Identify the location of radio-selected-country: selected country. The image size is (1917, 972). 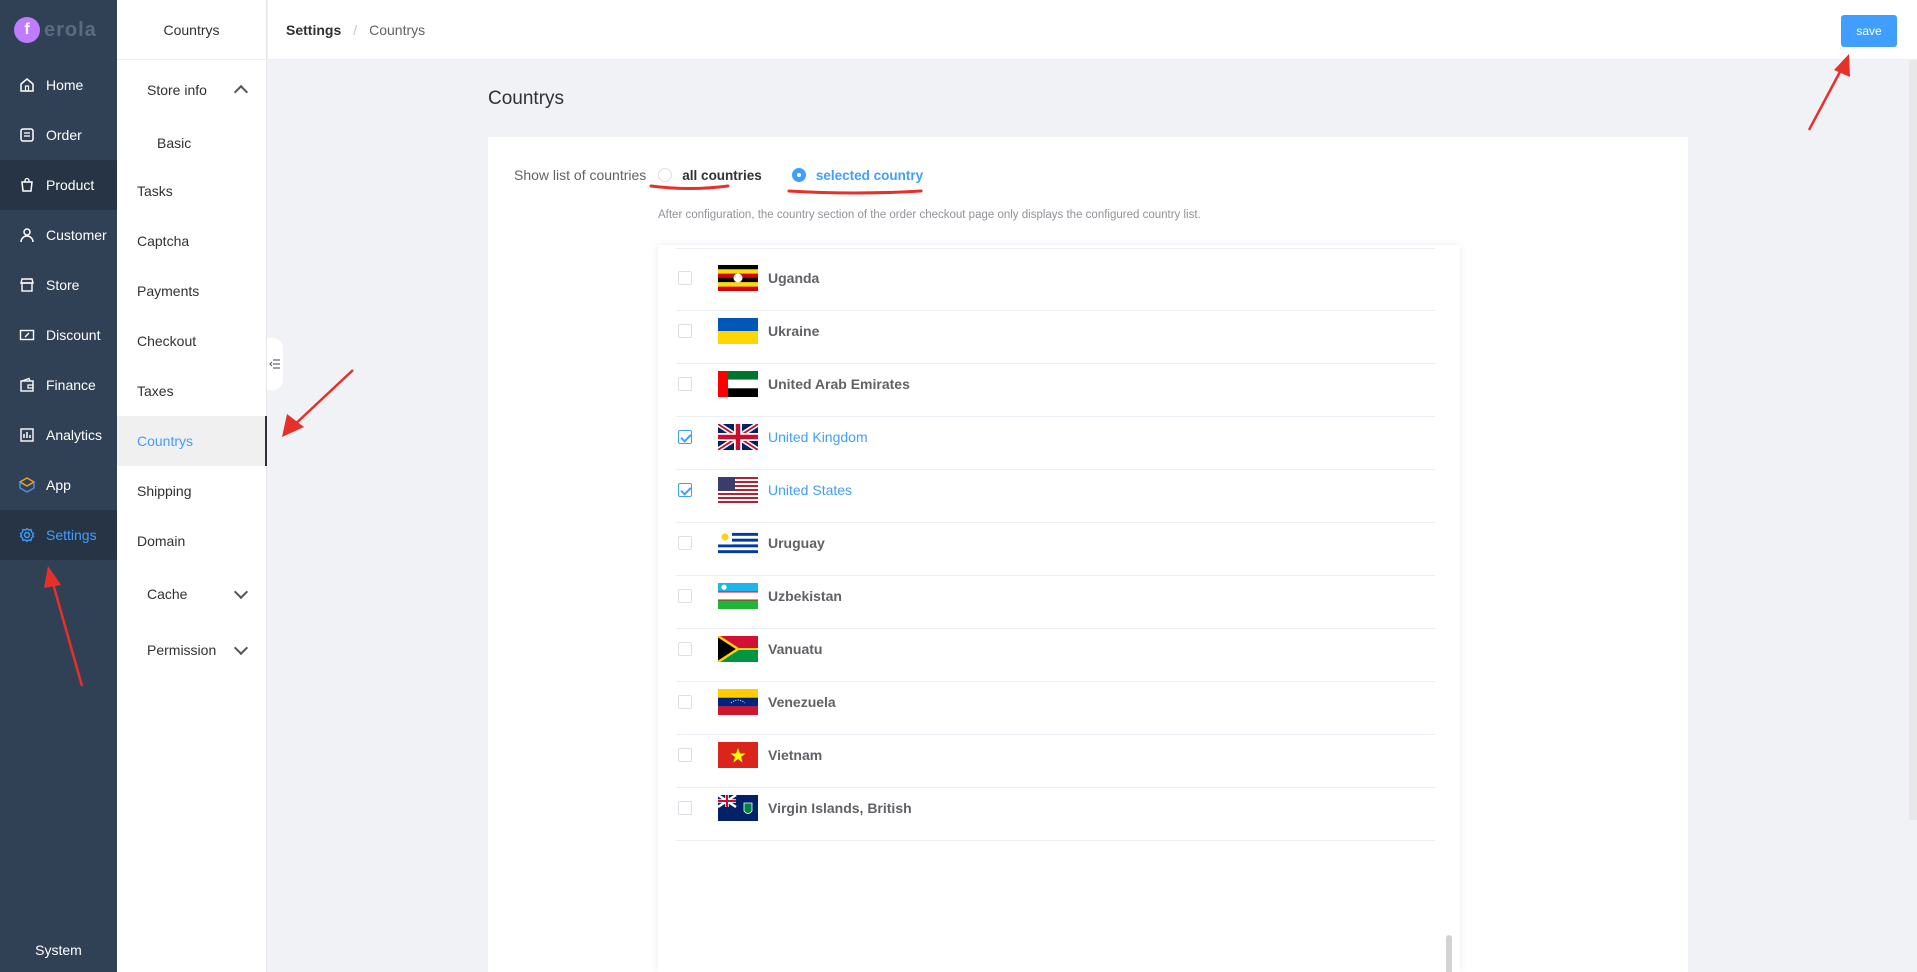
(857, 175).